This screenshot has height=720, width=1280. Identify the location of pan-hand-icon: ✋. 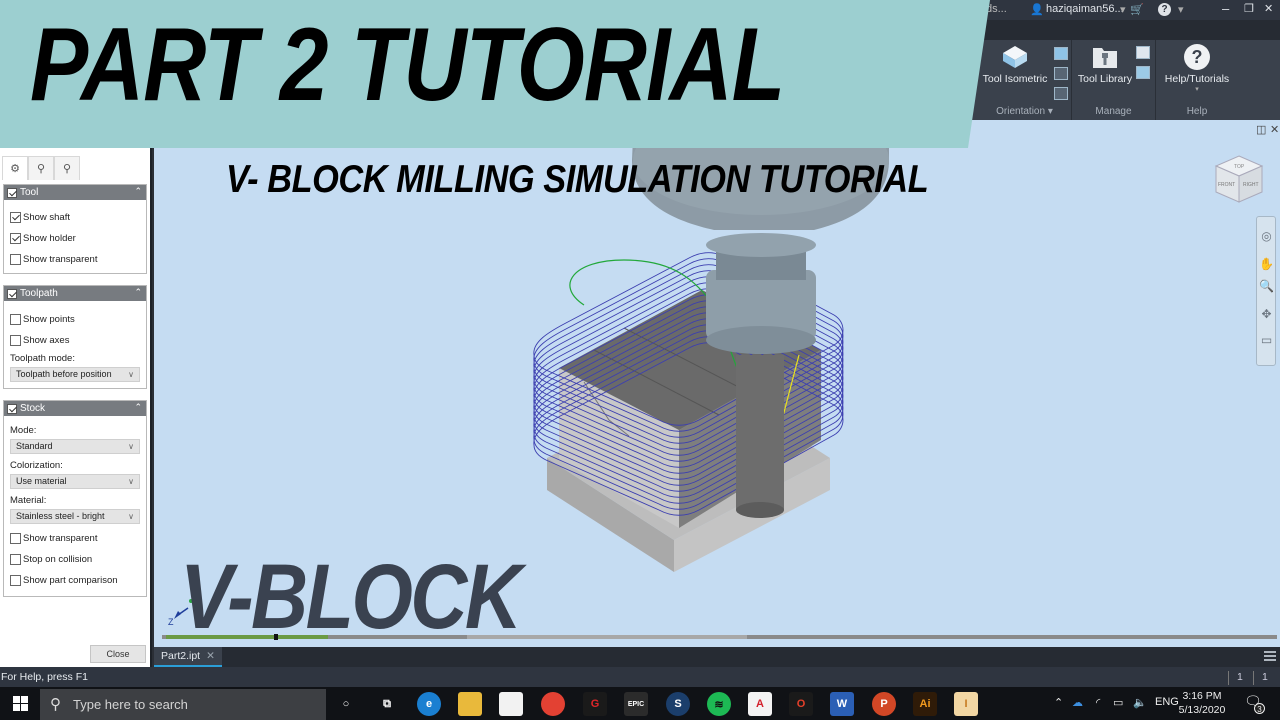
(1266, 264).